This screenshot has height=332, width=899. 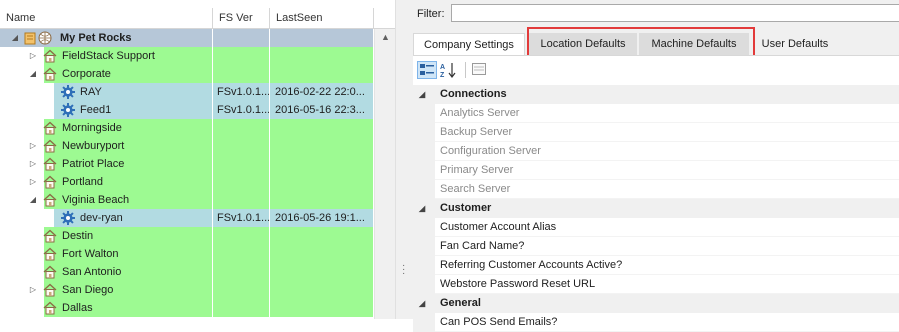 What do you see at coordinates (187, 182) in the screenshot?
I see `tree-row: ▷ Portland` at bounding box center [187, 182].